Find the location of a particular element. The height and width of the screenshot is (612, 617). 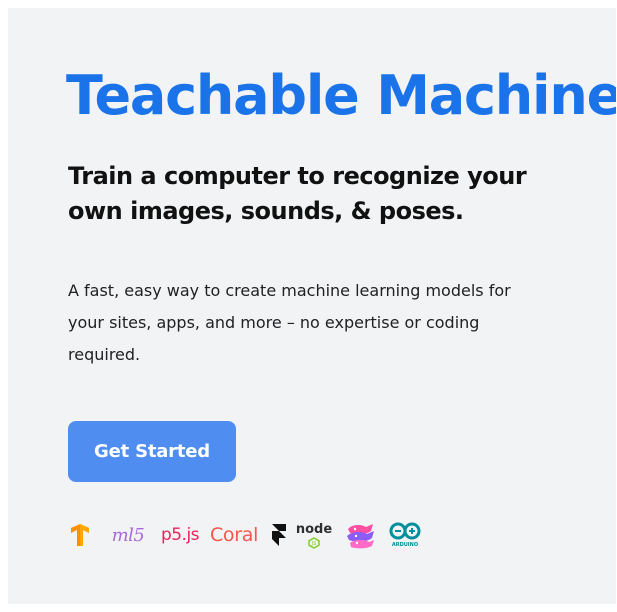

arduino-label: ARDUINO is located at coordinates (405, 545).